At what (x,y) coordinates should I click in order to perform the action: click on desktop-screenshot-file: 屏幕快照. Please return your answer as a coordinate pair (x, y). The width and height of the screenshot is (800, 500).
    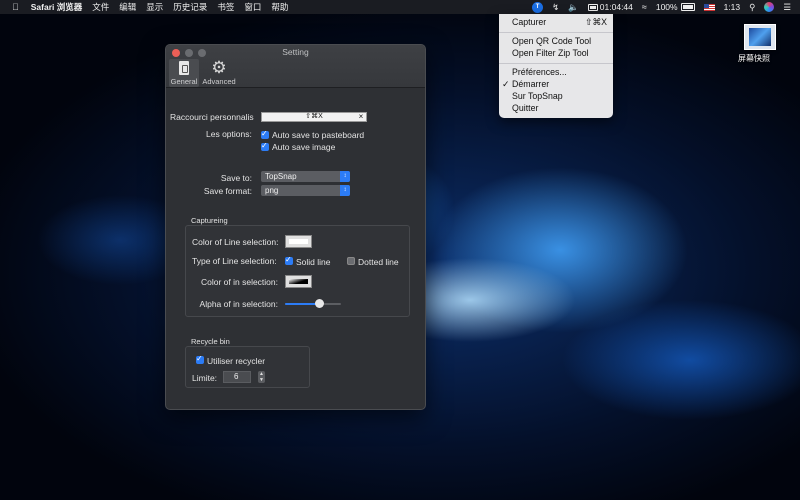
    Looking at the image, I should click on (760, 43).